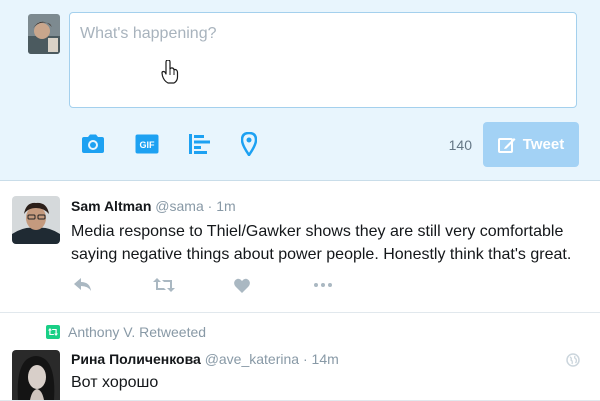  Describe the element at coordinates (242, 285) in the screenshot. I see `like-icon` at that location.